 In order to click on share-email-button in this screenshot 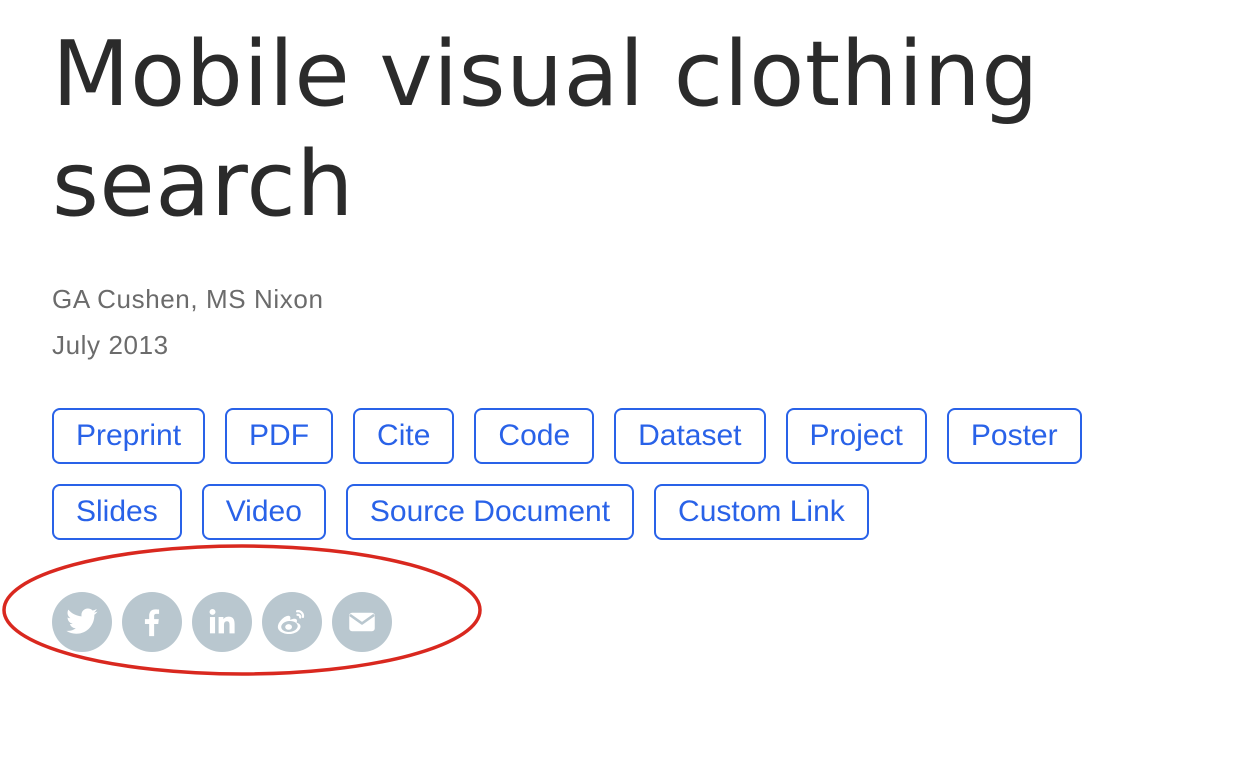, I will do `click(362, 622)`.